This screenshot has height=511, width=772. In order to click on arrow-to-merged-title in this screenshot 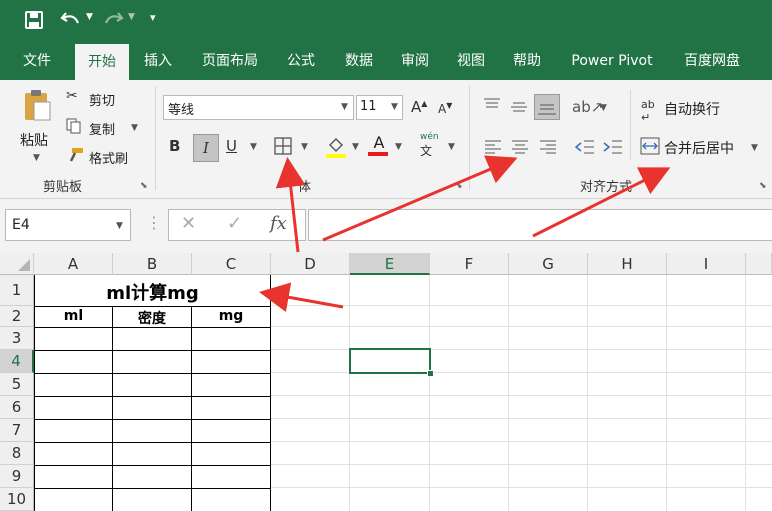, I will do `click(301, 297)`.